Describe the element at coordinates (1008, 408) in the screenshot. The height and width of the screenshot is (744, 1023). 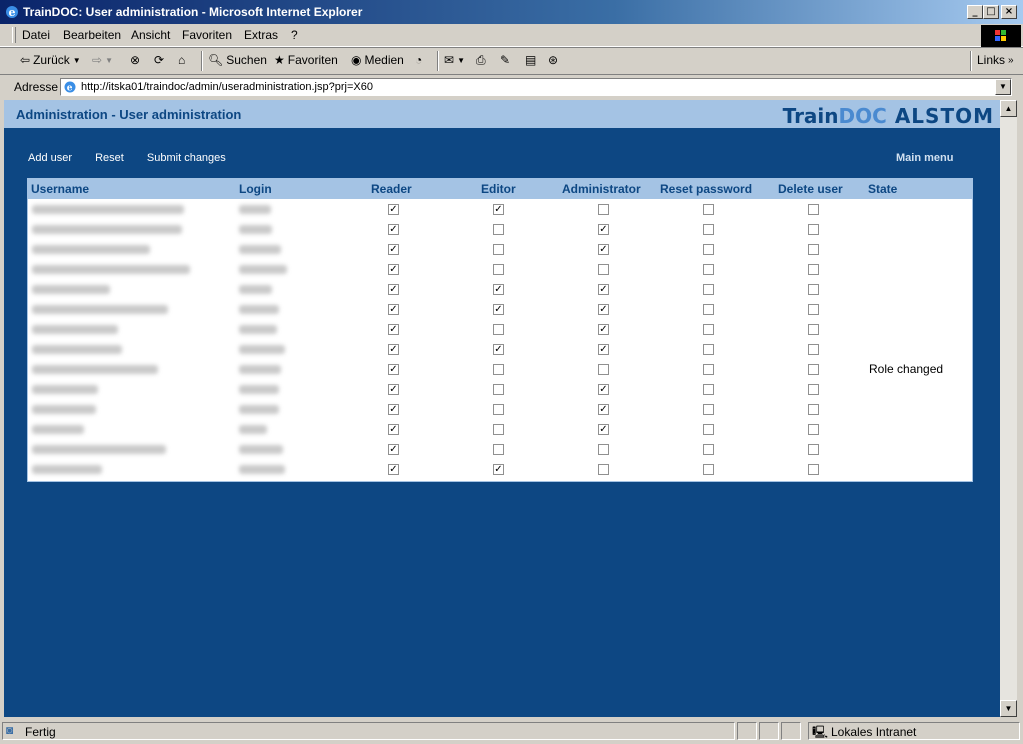
I see `vertical-scrollbar: ▲ ▼` at that location.